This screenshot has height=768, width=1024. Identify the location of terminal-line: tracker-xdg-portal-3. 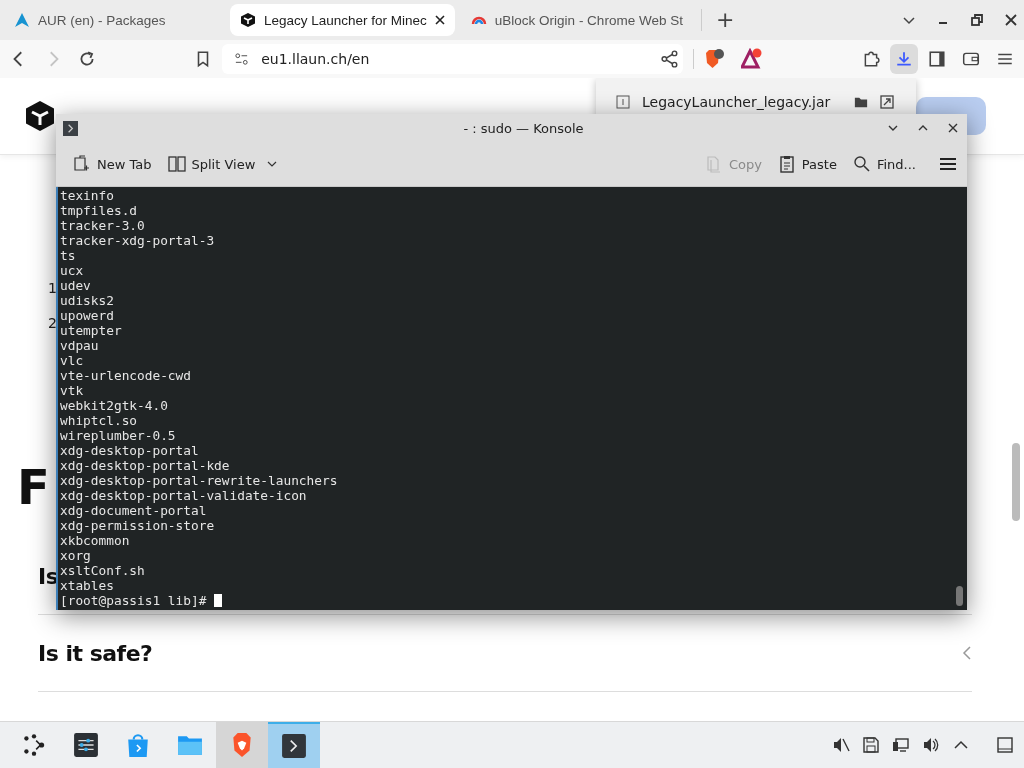
(138, 240).